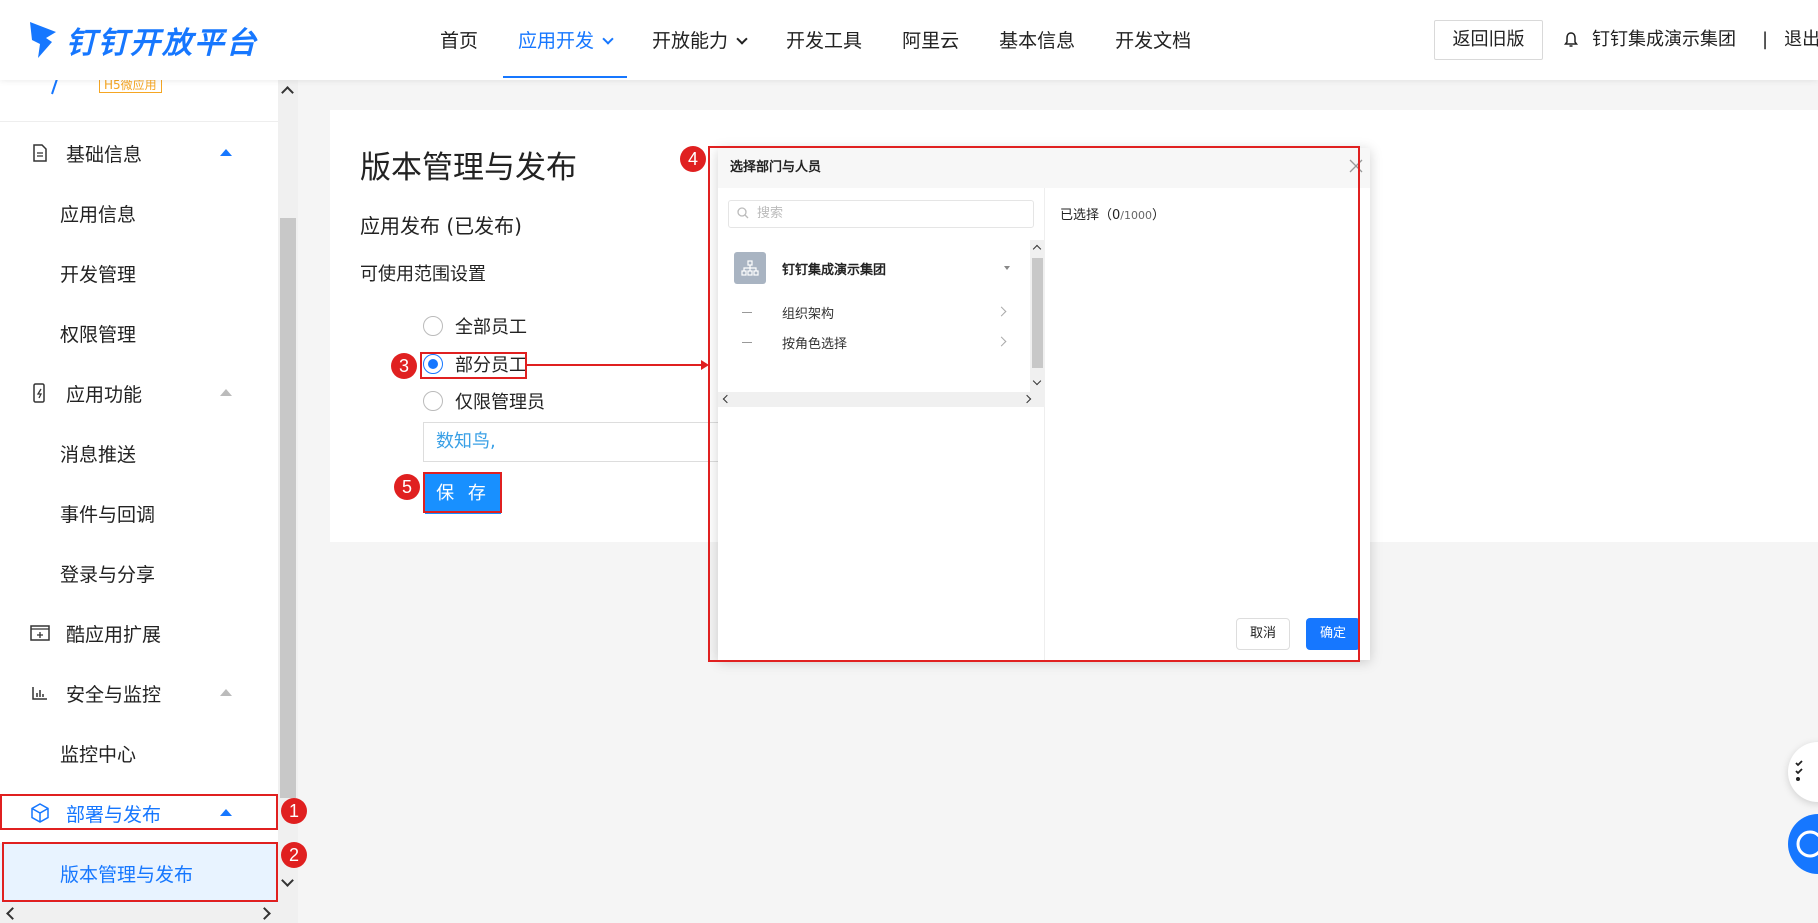 The height and width of the screenshot is (923, 1818). Describe the element at coordinates (139, 453) in the screenshot. I see `sidebar-item-message-push: 消息推送` at that location.